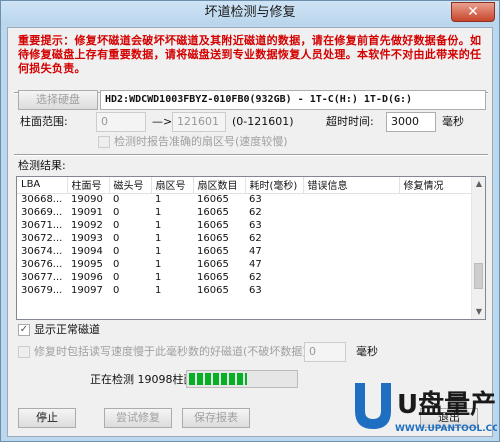 The image size is (500, 442). Describe the element at coordinates (411, 122) in the screenshot. I see `timeout-input: 3000` at that location.